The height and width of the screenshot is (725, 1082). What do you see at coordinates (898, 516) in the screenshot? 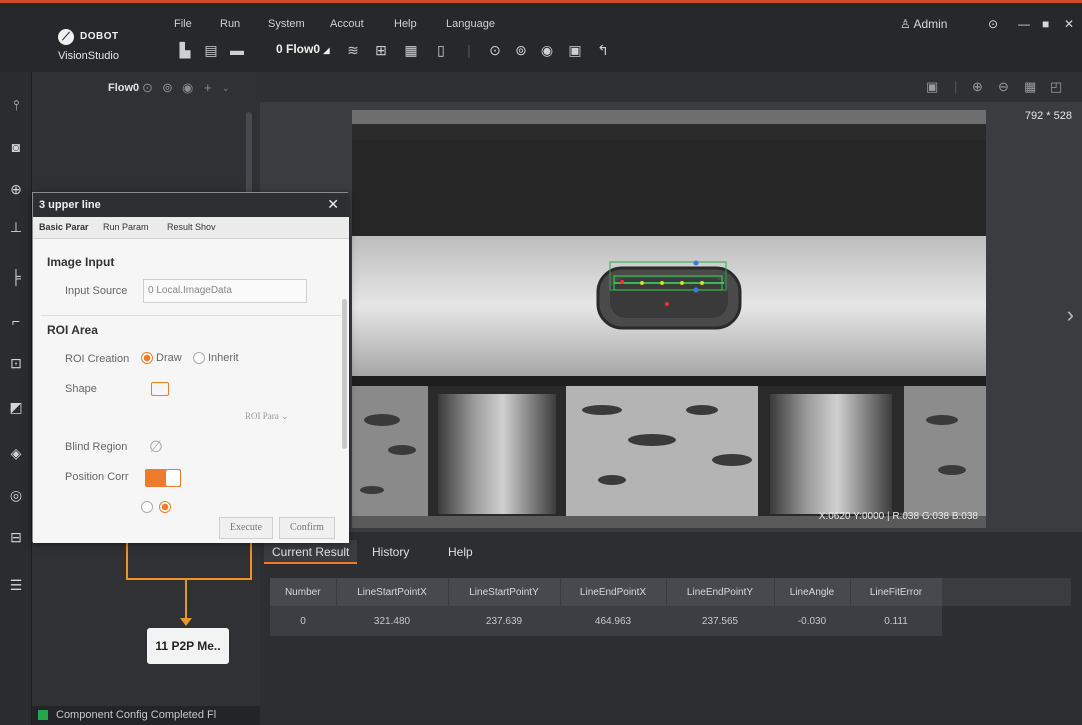
I see `pixel-info: X:0620 Y:0000 | R:038 G:038 B:038` at bounding box center [898, 516].